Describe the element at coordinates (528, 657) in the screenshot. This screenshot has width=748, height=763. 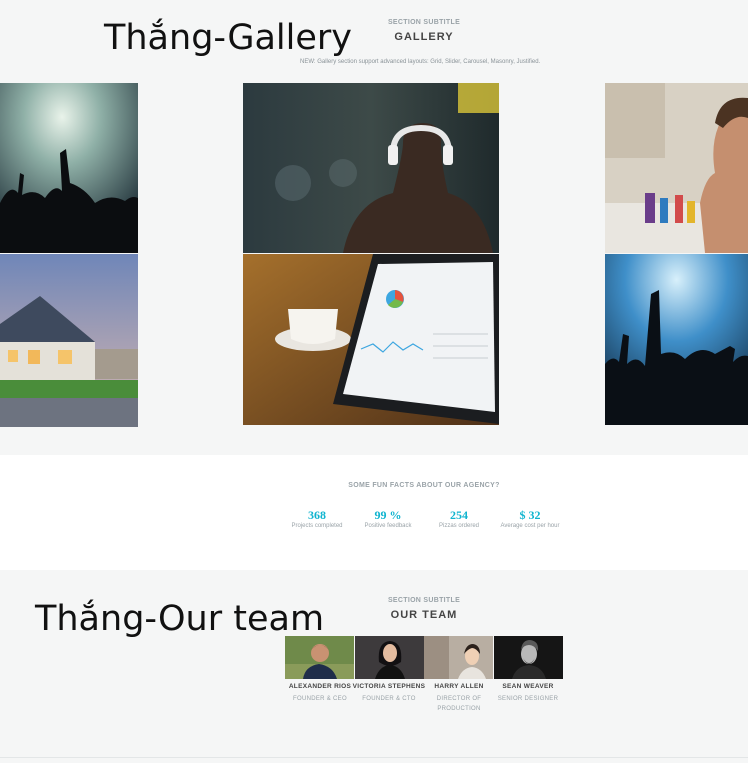
I see `team-member-photo-sean` at that location.